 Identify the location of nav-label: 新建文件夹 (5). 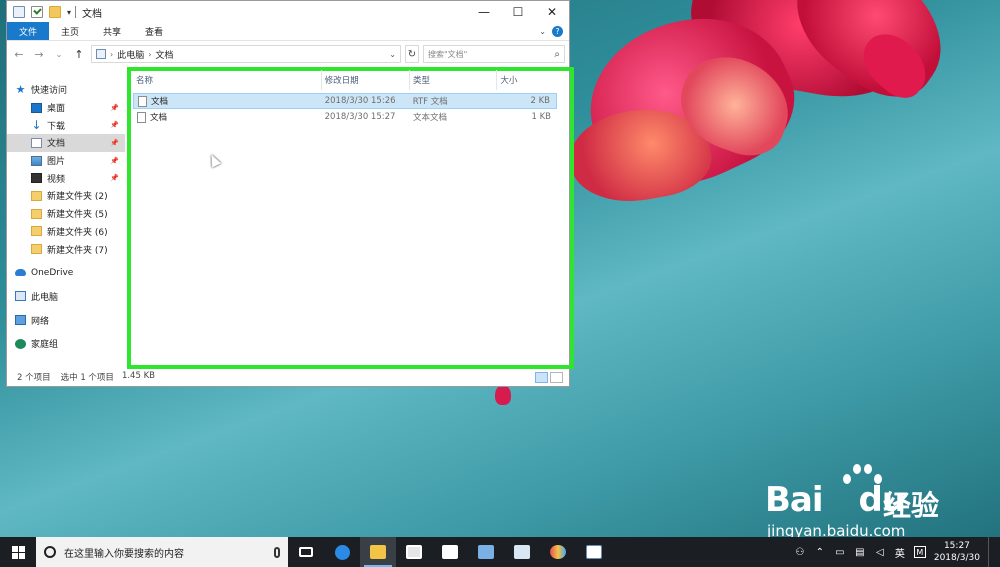
(77, 215).